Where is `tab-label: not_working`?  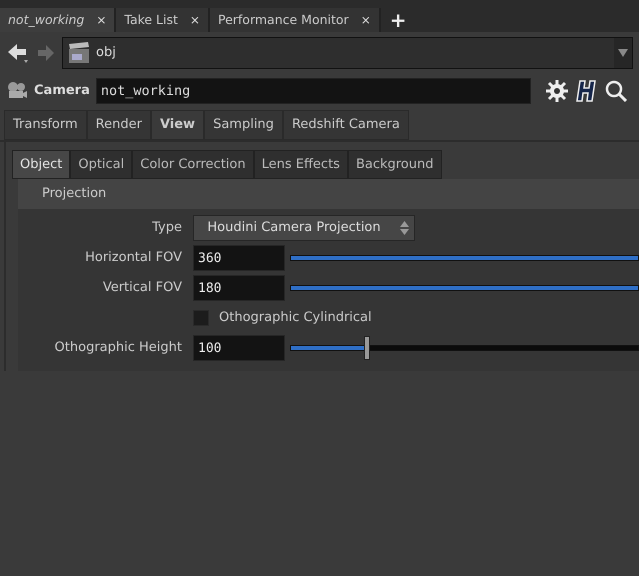 tab-label: not_working is located at coordinates (46, 20).